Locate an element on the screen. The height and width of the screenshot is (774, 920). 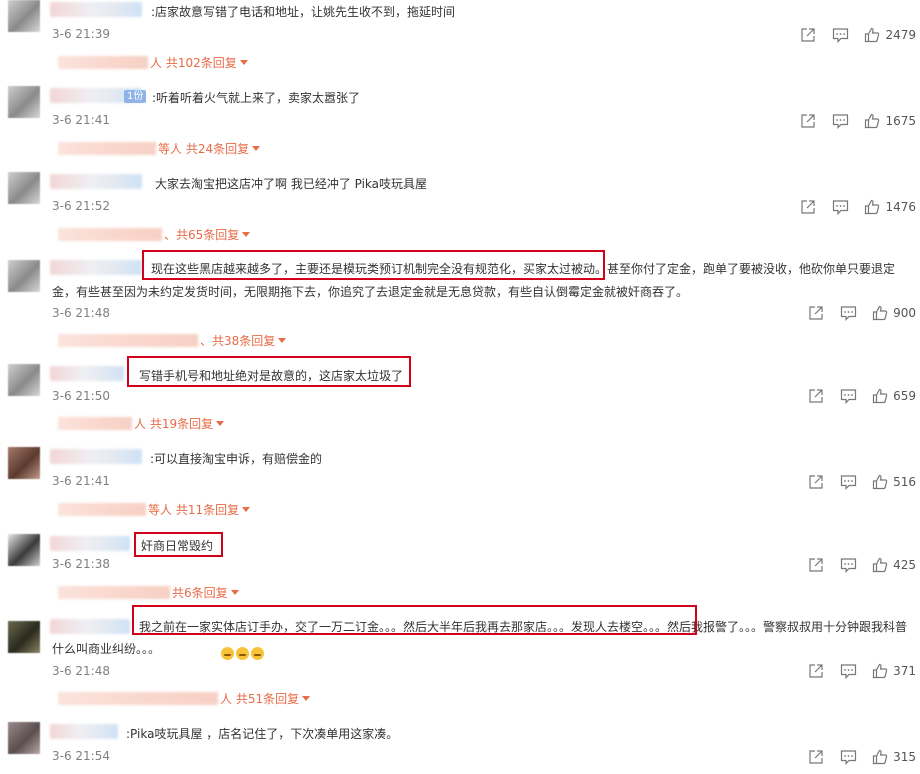
view-replies-link: 人 共51条回复 is located at coordinates (184, 698).